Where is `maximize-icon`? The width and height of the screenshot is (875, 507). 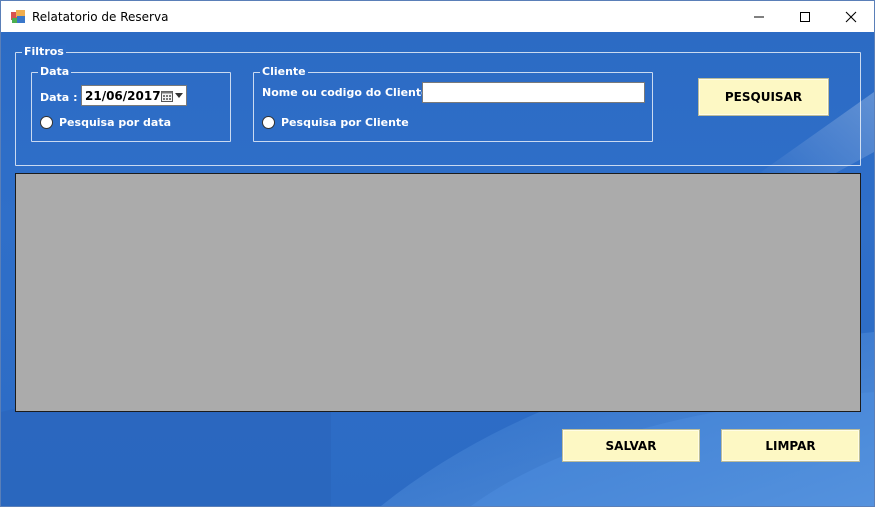 maximize-icon is located at coordinates (805, 16).